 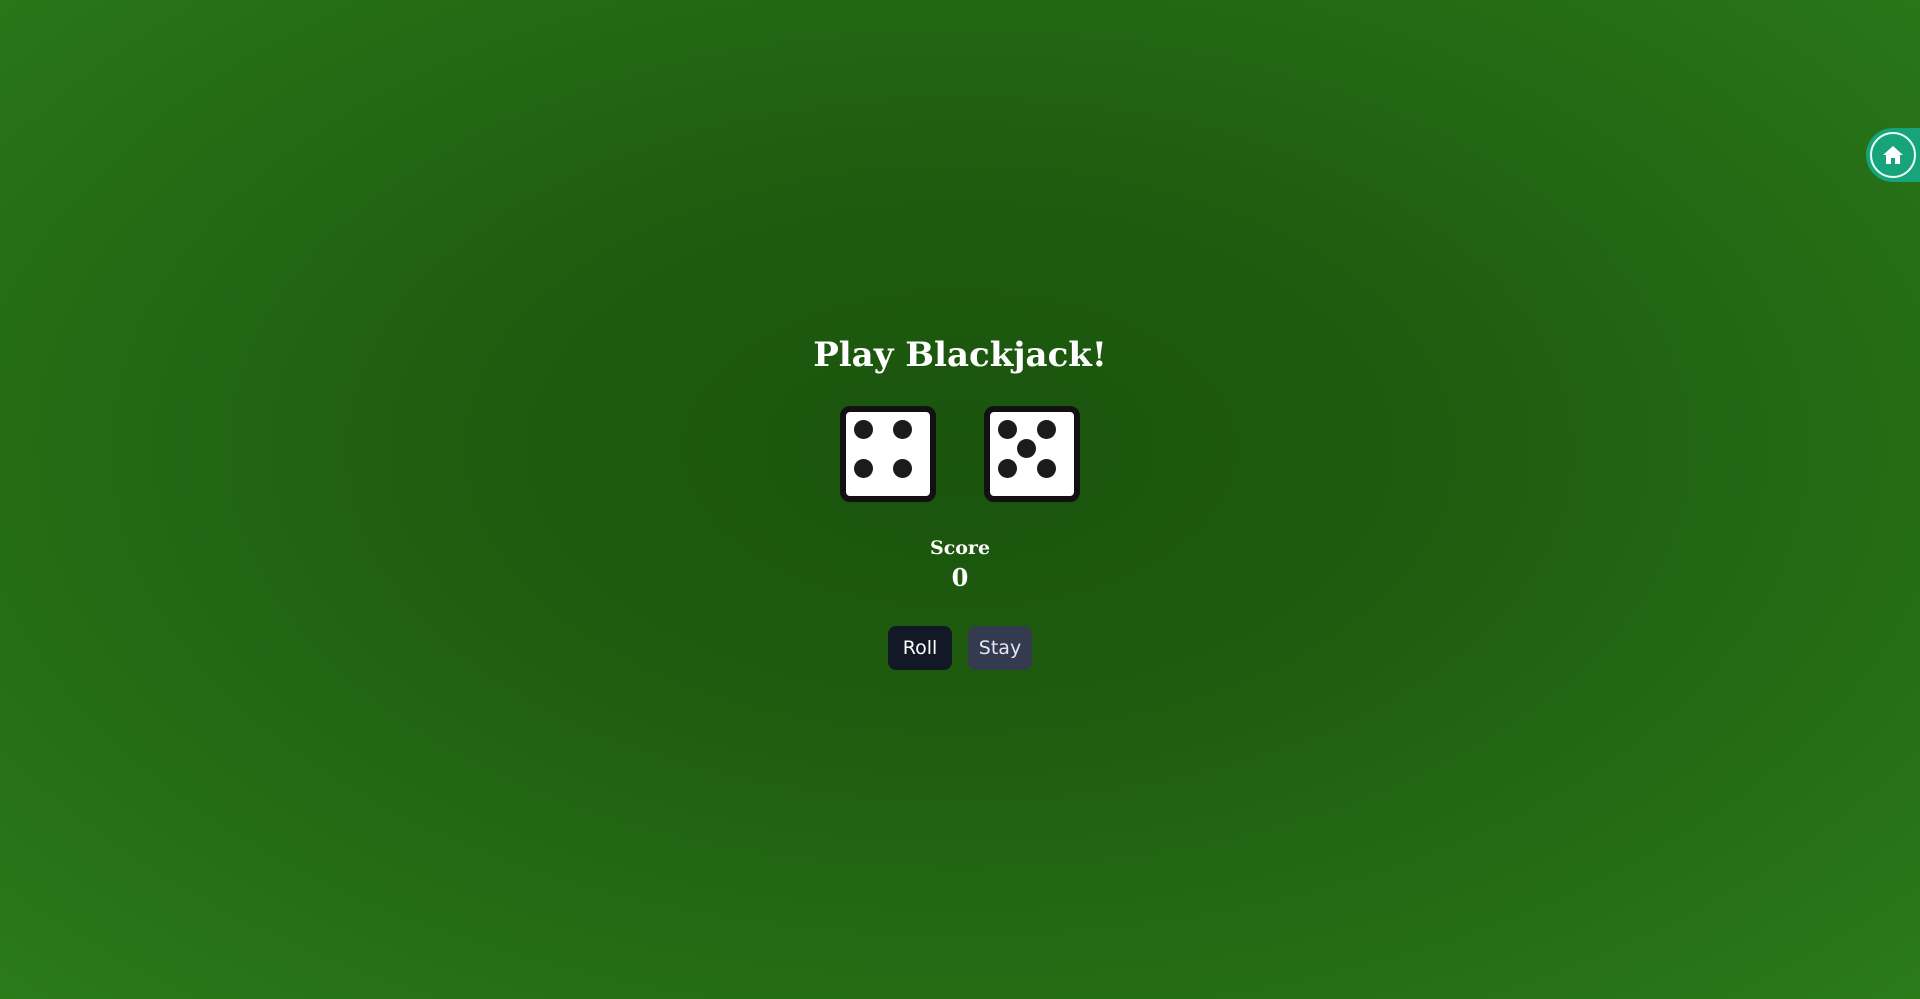 I want to click on roll-button: Roll, so click(x=920, y=648).